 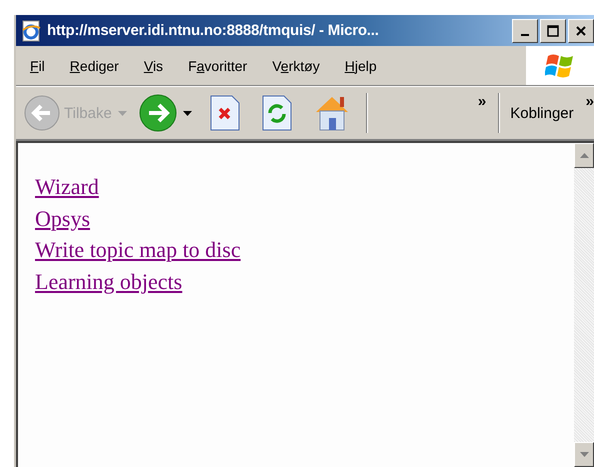 I want to click on menu-item: Vis, so click(x=152, y=66).